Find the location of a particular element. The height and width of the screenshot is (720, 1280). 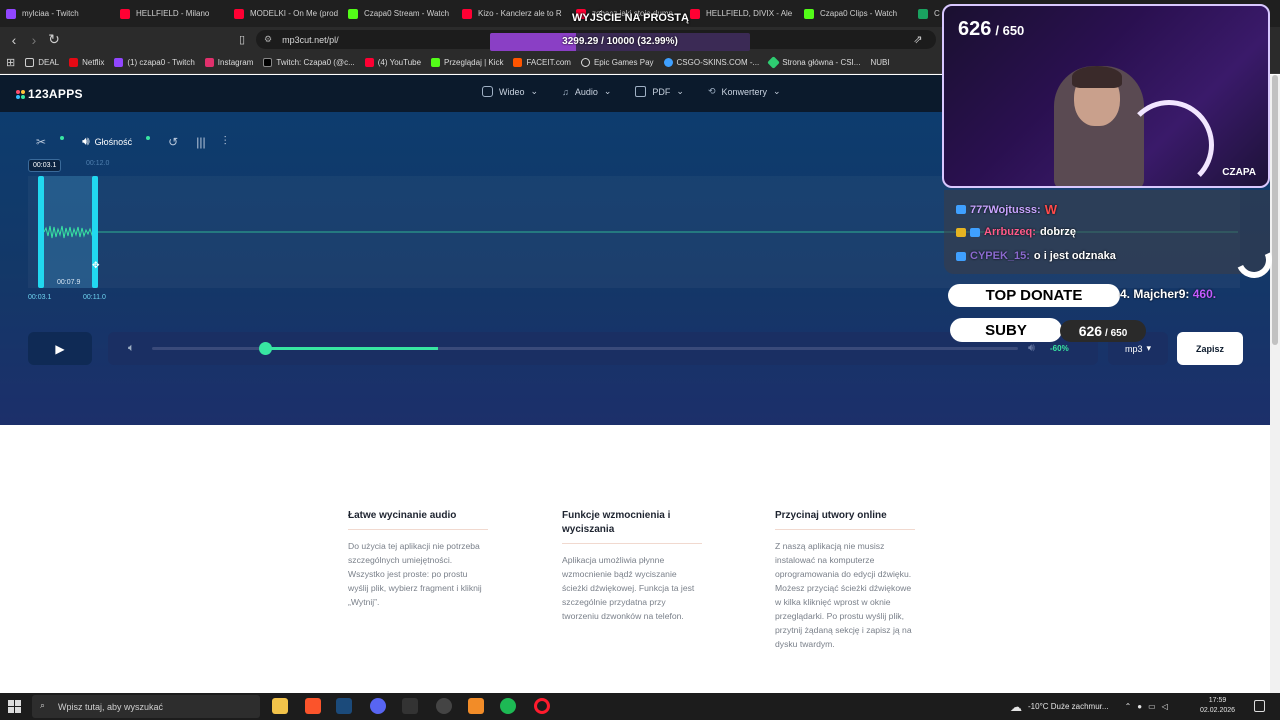

streamer-headset is located at coordinates (1097, 77).